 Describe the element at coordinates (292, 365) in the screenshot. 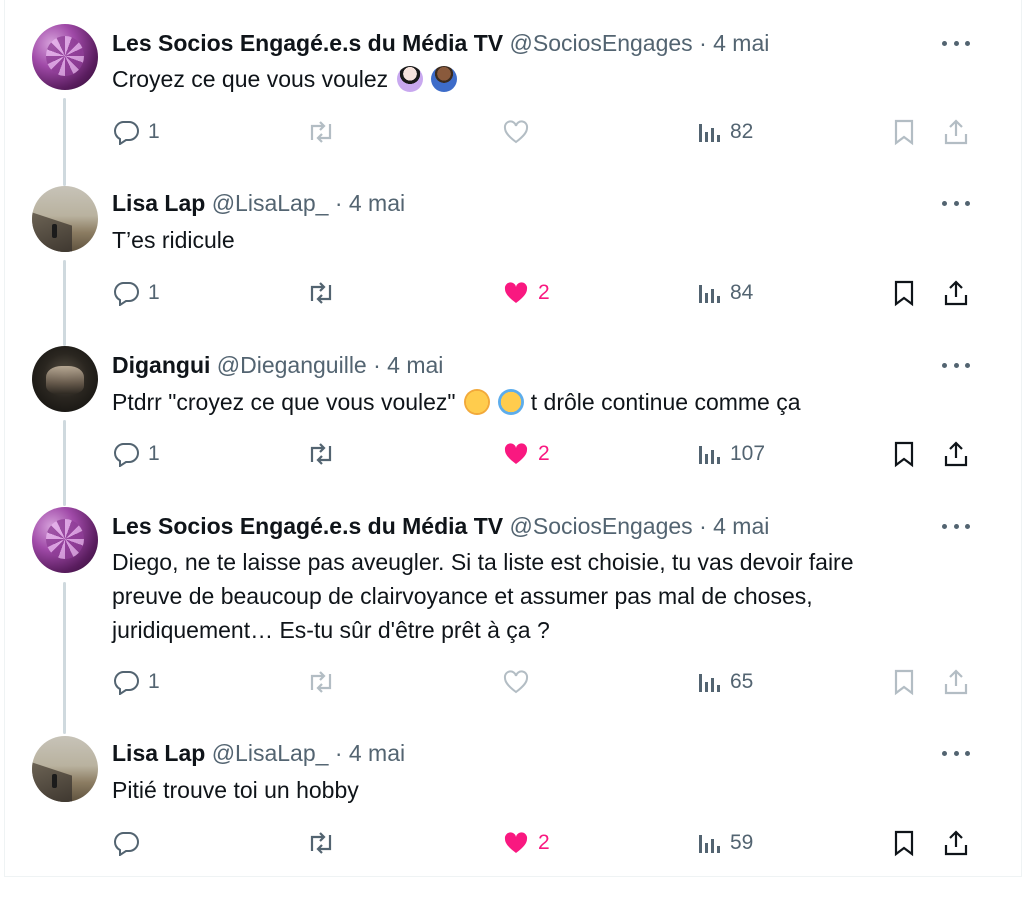

I see `author-handle: @Dieganguille` at that location.